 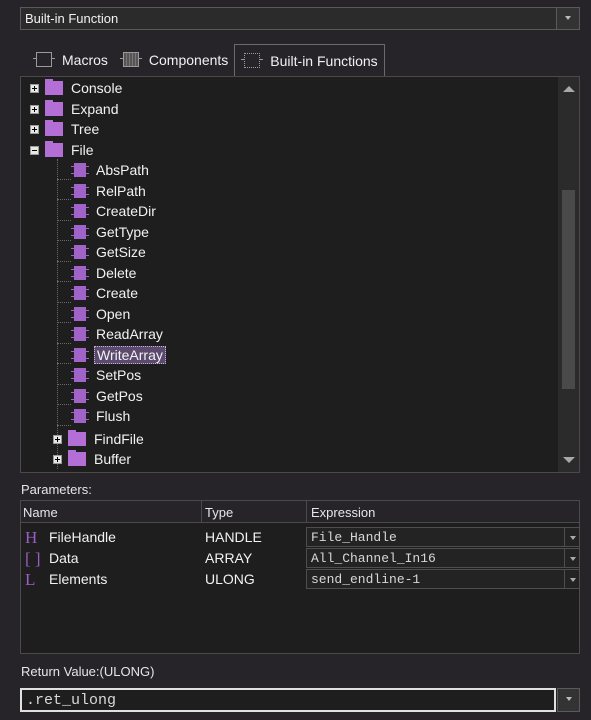 What do you see at coordinates (309, 60) in the screenshot?
I see `tab-builtin-functions: Built-in Functions` at bounding box center [309, 60].